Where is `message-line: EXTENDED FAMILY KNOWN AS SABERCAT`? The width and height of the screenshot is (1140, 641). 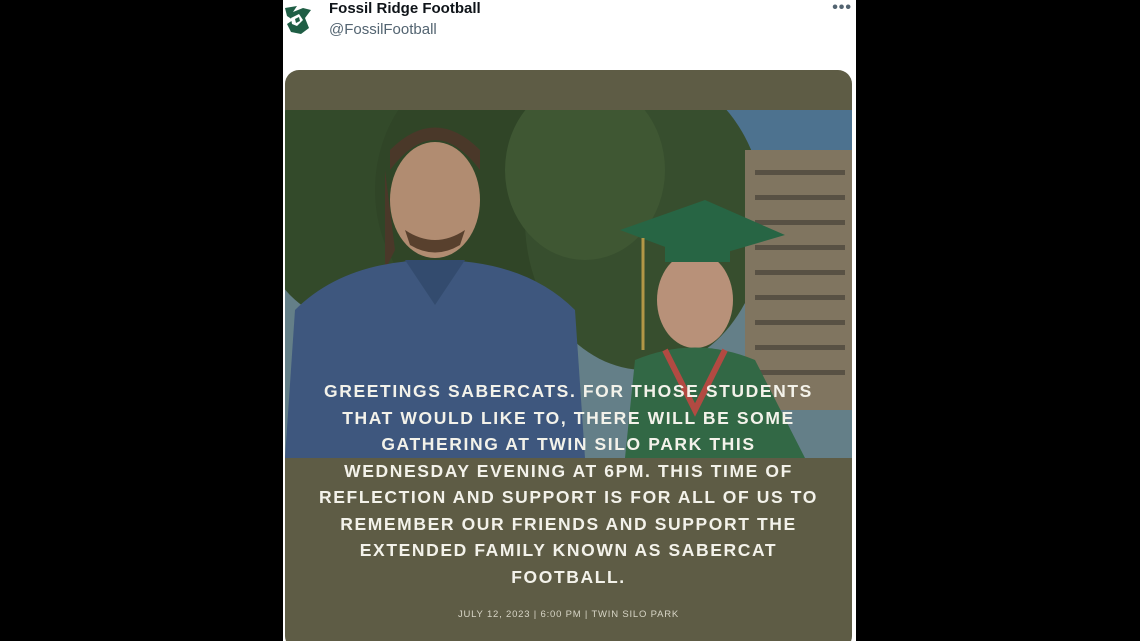
message-line: EXTENDED FAMILY KNOWN AS SABERCAT is located at coordinates (568, 550).